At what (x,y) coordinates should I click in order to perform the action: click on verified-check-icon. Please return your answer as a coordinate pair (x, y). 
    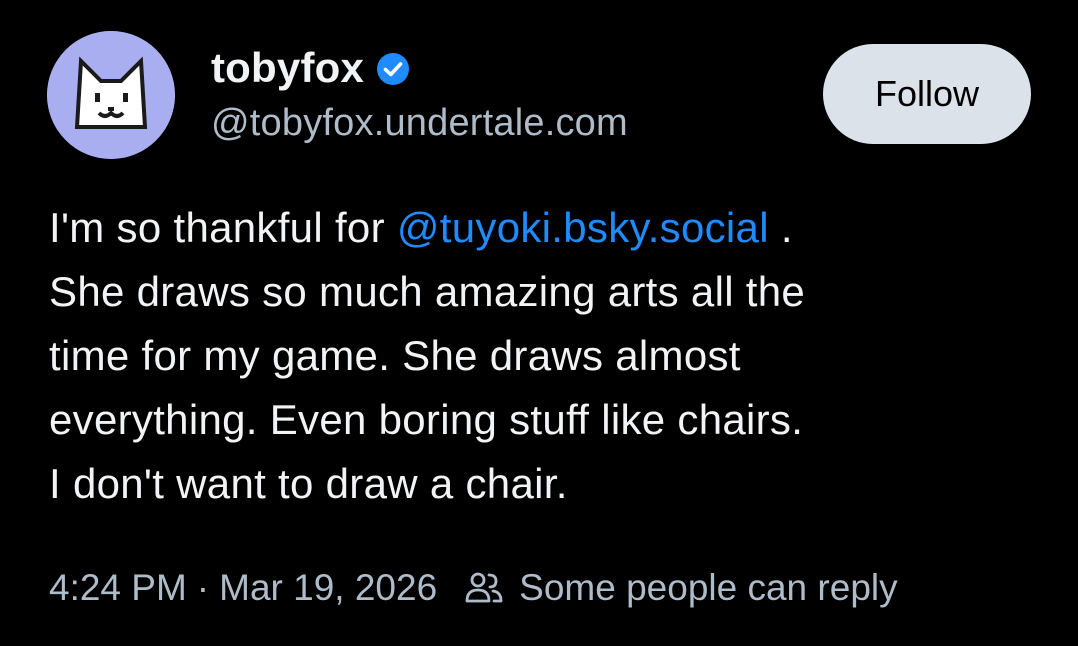
    Looking at the image, I should click on (393, 69).